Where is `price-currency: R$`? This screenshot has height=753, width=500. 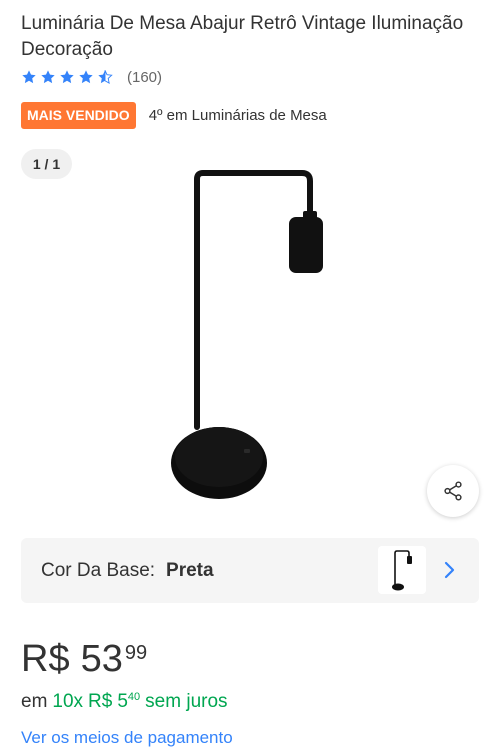 price-currency: R$ is located at coordinates (45, 659).